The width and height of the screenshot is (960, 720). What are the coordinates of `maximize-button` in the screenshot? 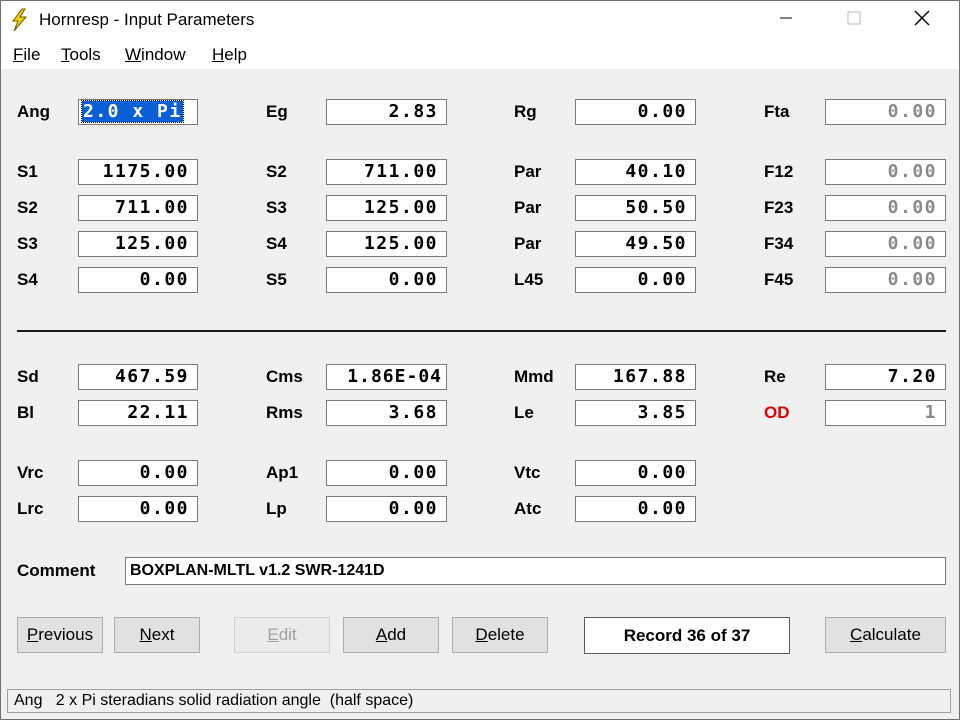 It's located at (854, 20).